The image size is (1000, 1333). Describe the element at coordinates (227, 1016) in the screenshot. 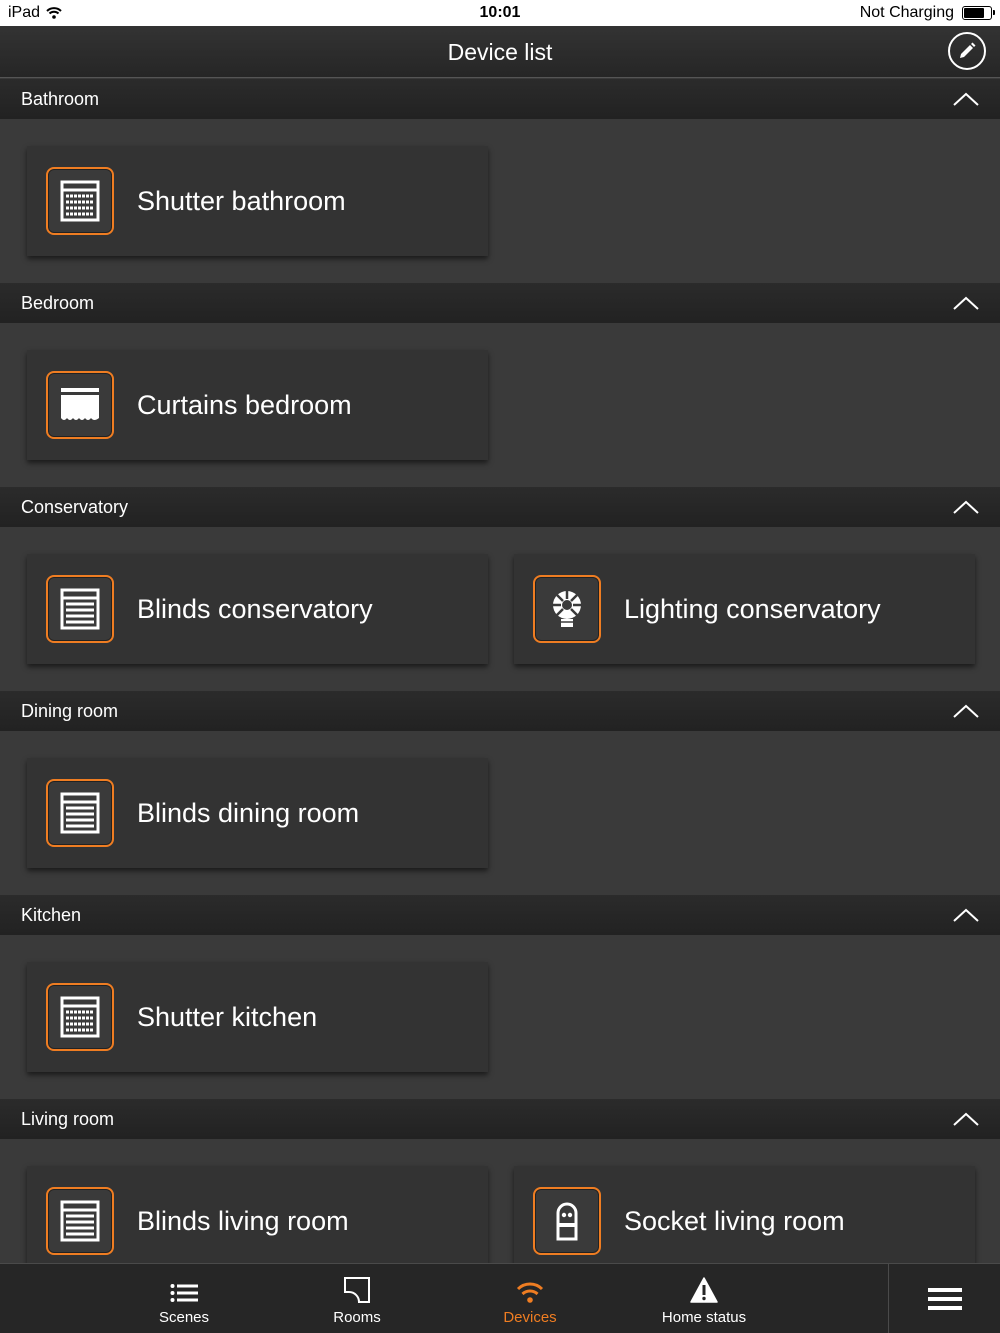

I see `device-label: Shutter kitchen` at that location.